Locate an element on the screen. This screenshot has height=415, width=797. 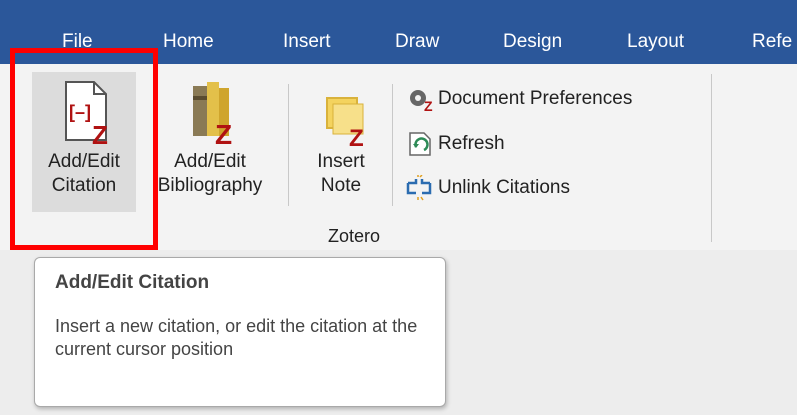
document-preferences-button: Z Document Preferences is located at coordinates (518, 99).